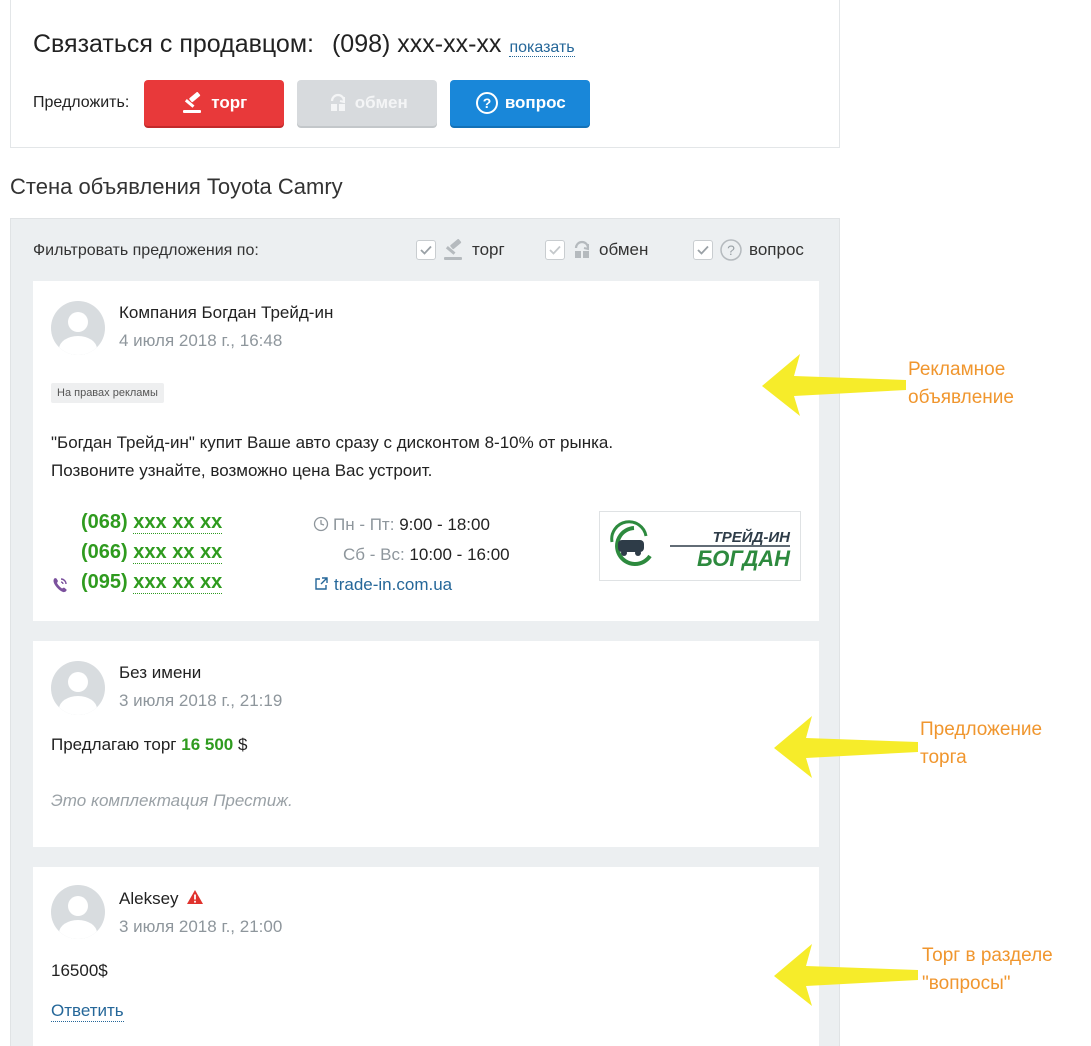  I want to click on torg-button-label: торг, so click(229, 102).